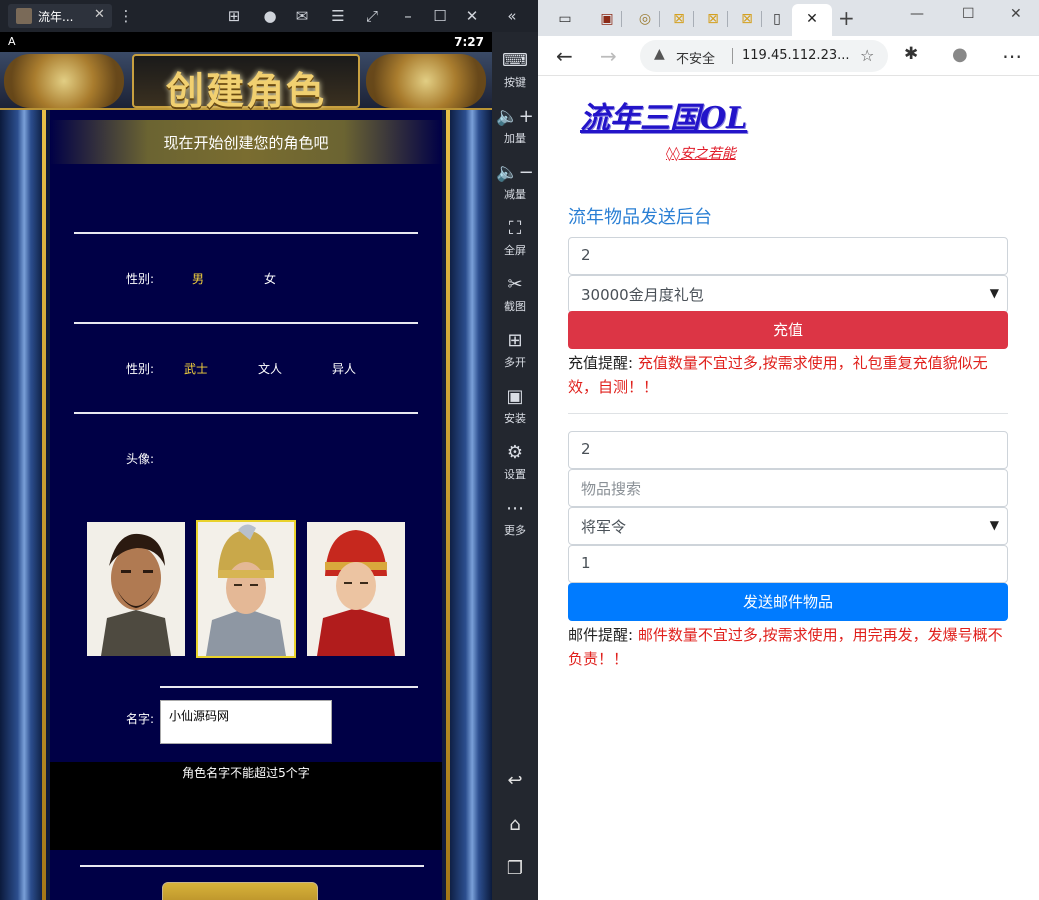 Image resolution: width=1039 pixels, height=900 pixels. What do you see at coordinates (679, 19) in the screenshot?
I see `tab-3: ⊠` at bounding box center [679, 19].